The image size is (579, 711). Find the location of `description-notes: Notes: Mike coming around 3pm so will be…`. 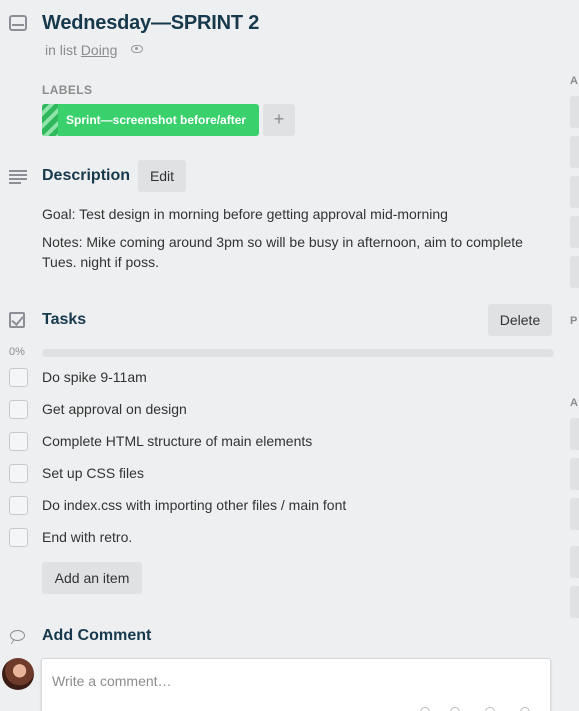

description-notes: Notes: Mike coming around 3pm so will be… is located at coordinates (282, 252).